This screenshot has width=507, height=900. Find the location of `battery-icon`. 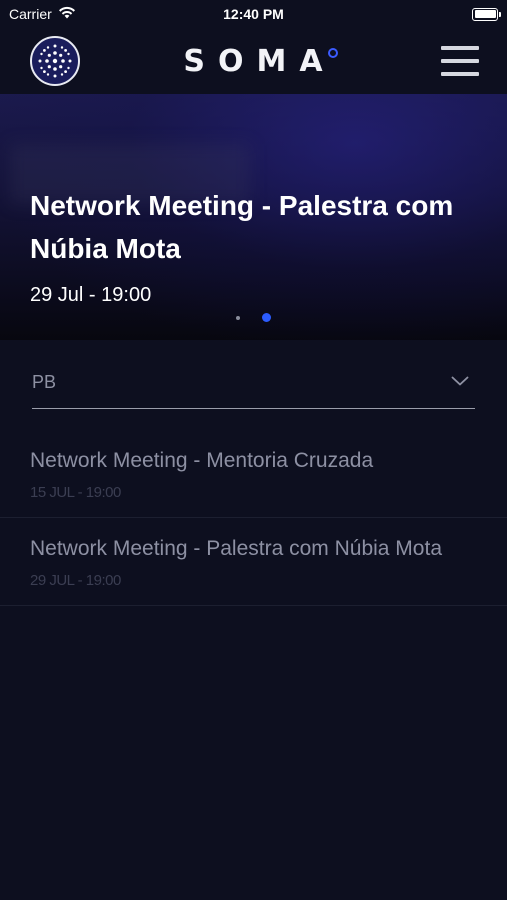

battery-icon is located at coordinates (486, 14).